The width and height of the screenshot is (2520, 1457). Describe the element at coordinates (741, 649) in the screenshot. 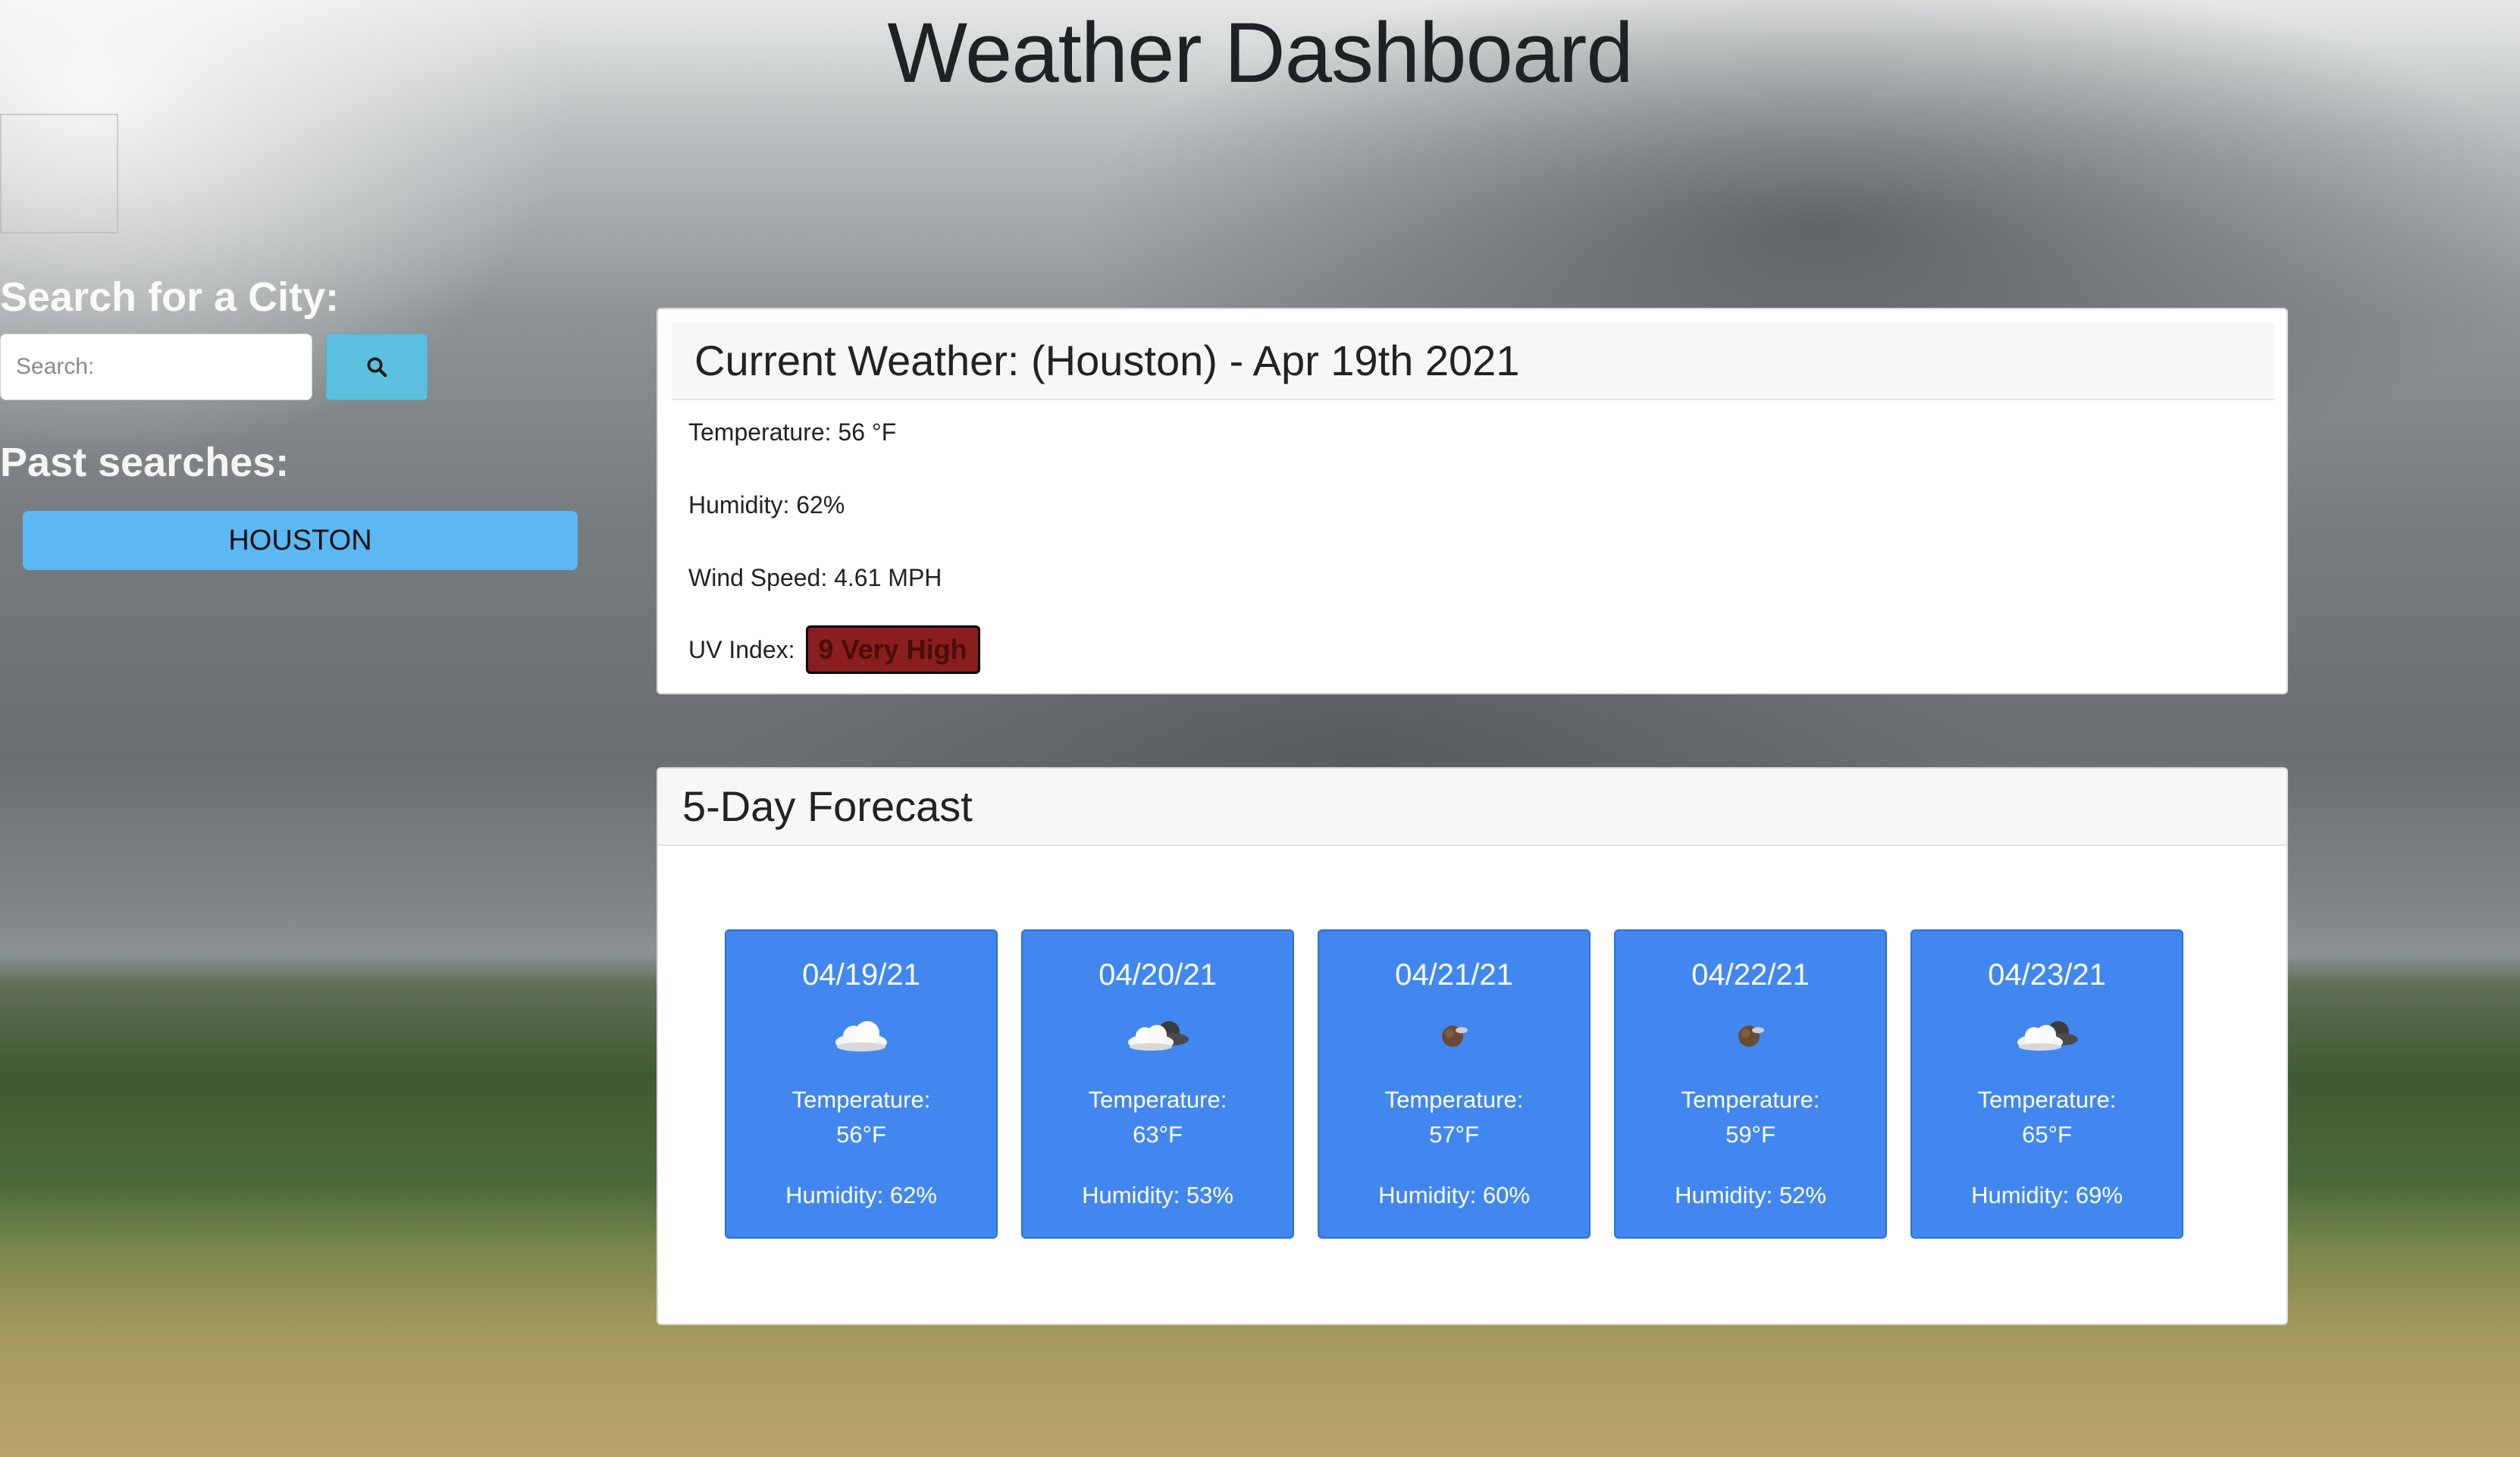

I see `uv-index-label: UV Index:` at that location.